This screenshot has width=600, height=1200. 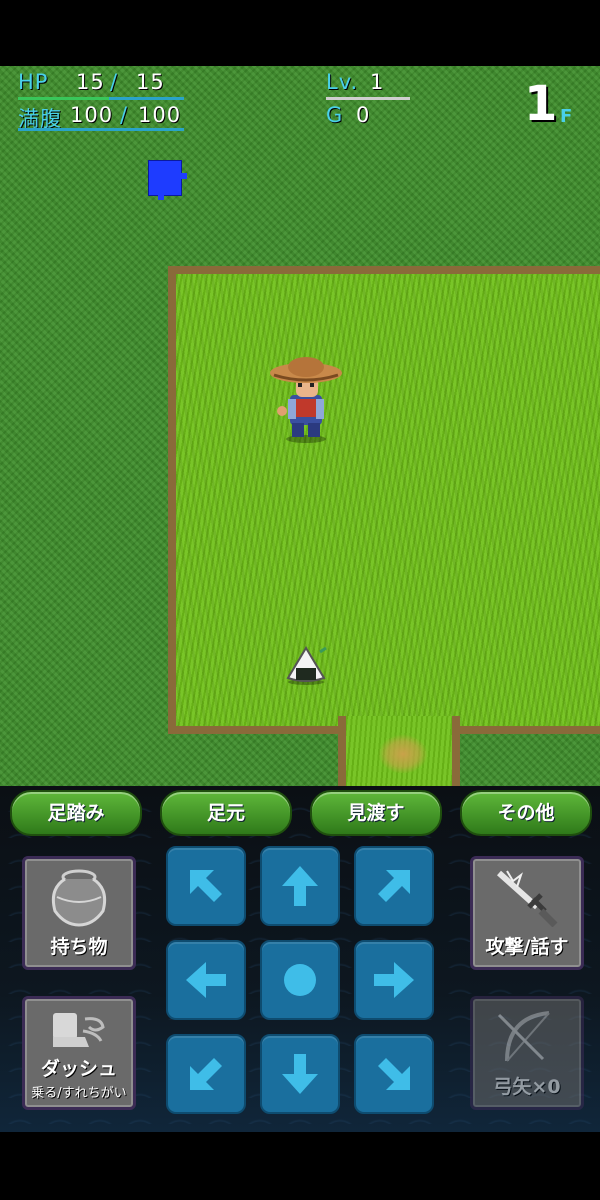 What do you see at coordinates (368, 98) in the screenshot?
I see `exp-bar` at bounding box center [368, 98].